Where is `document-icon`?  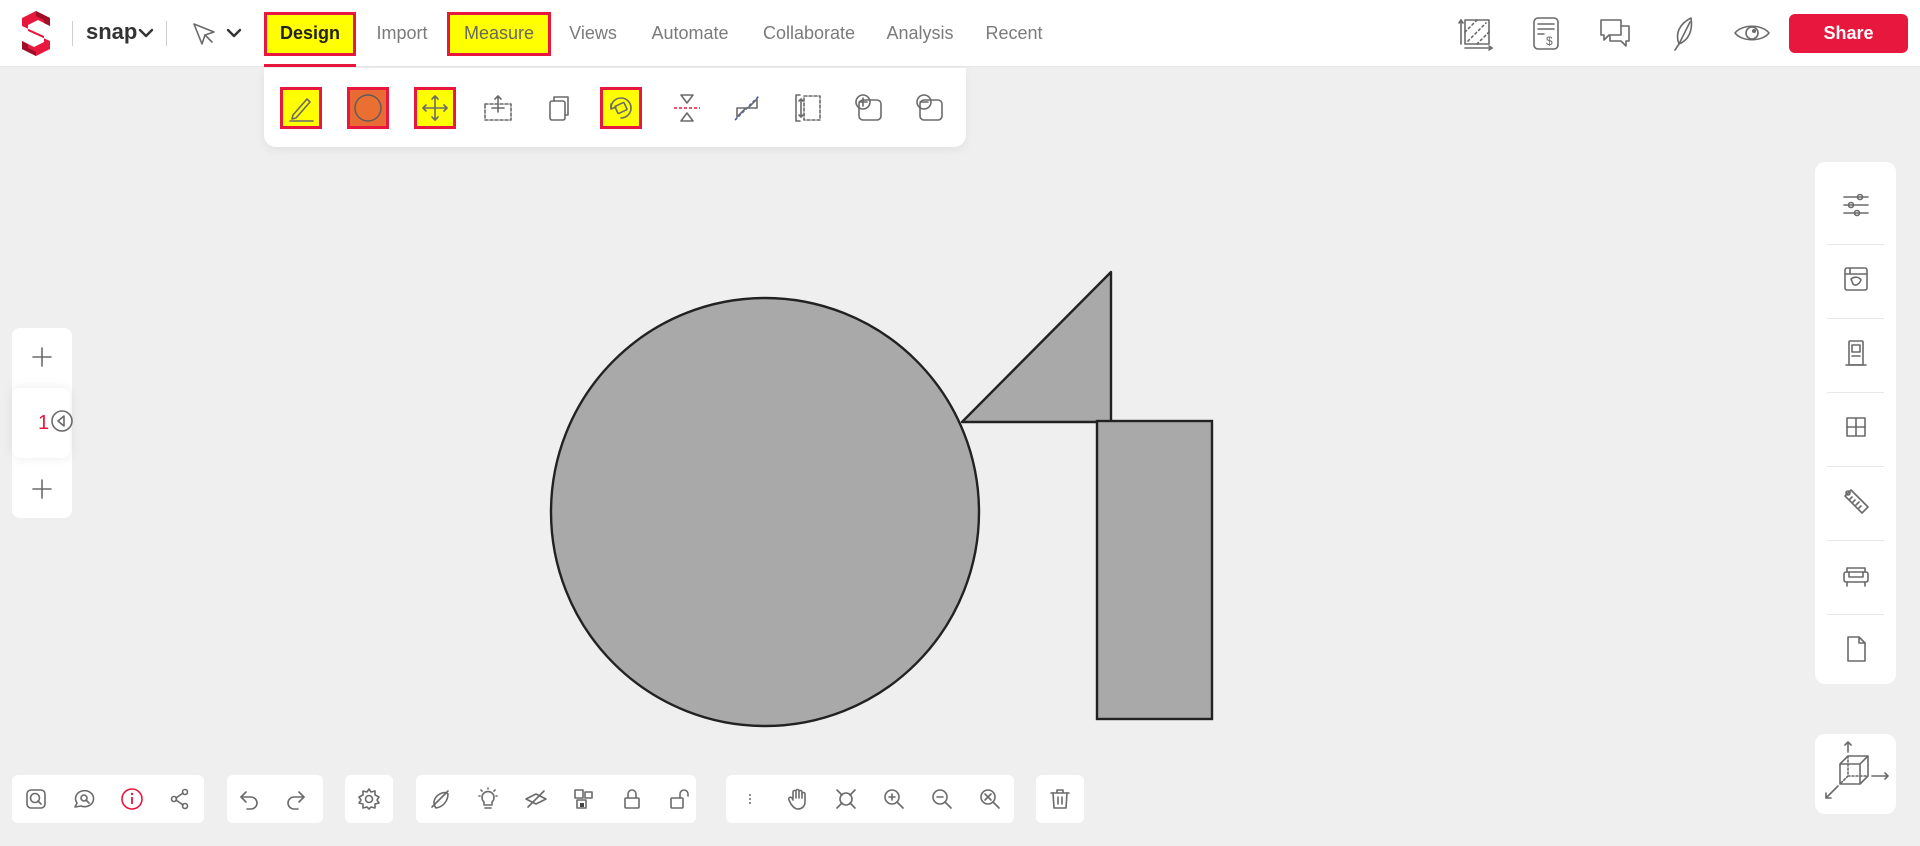
document-icon is located at coordinates (1855, 648).